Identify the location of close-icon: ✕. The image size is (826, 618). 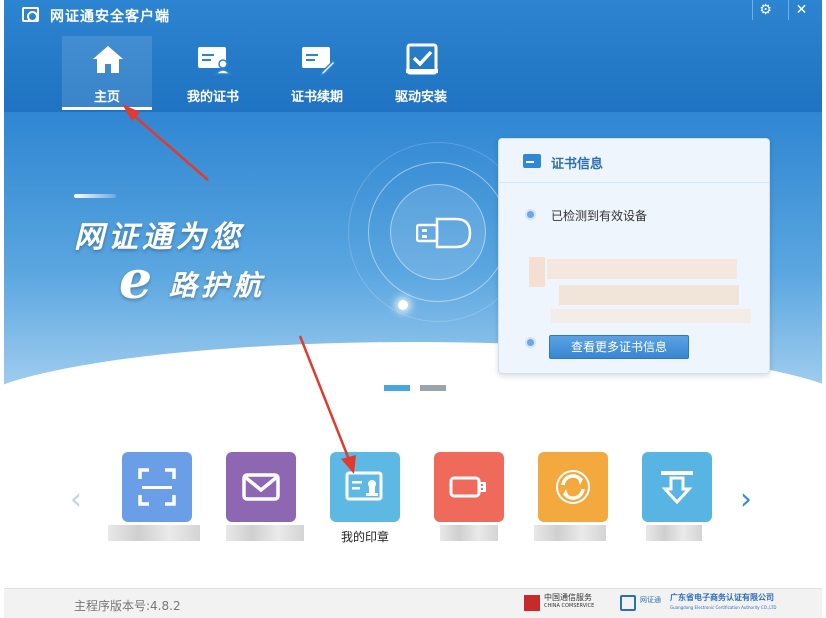
(801, 10).